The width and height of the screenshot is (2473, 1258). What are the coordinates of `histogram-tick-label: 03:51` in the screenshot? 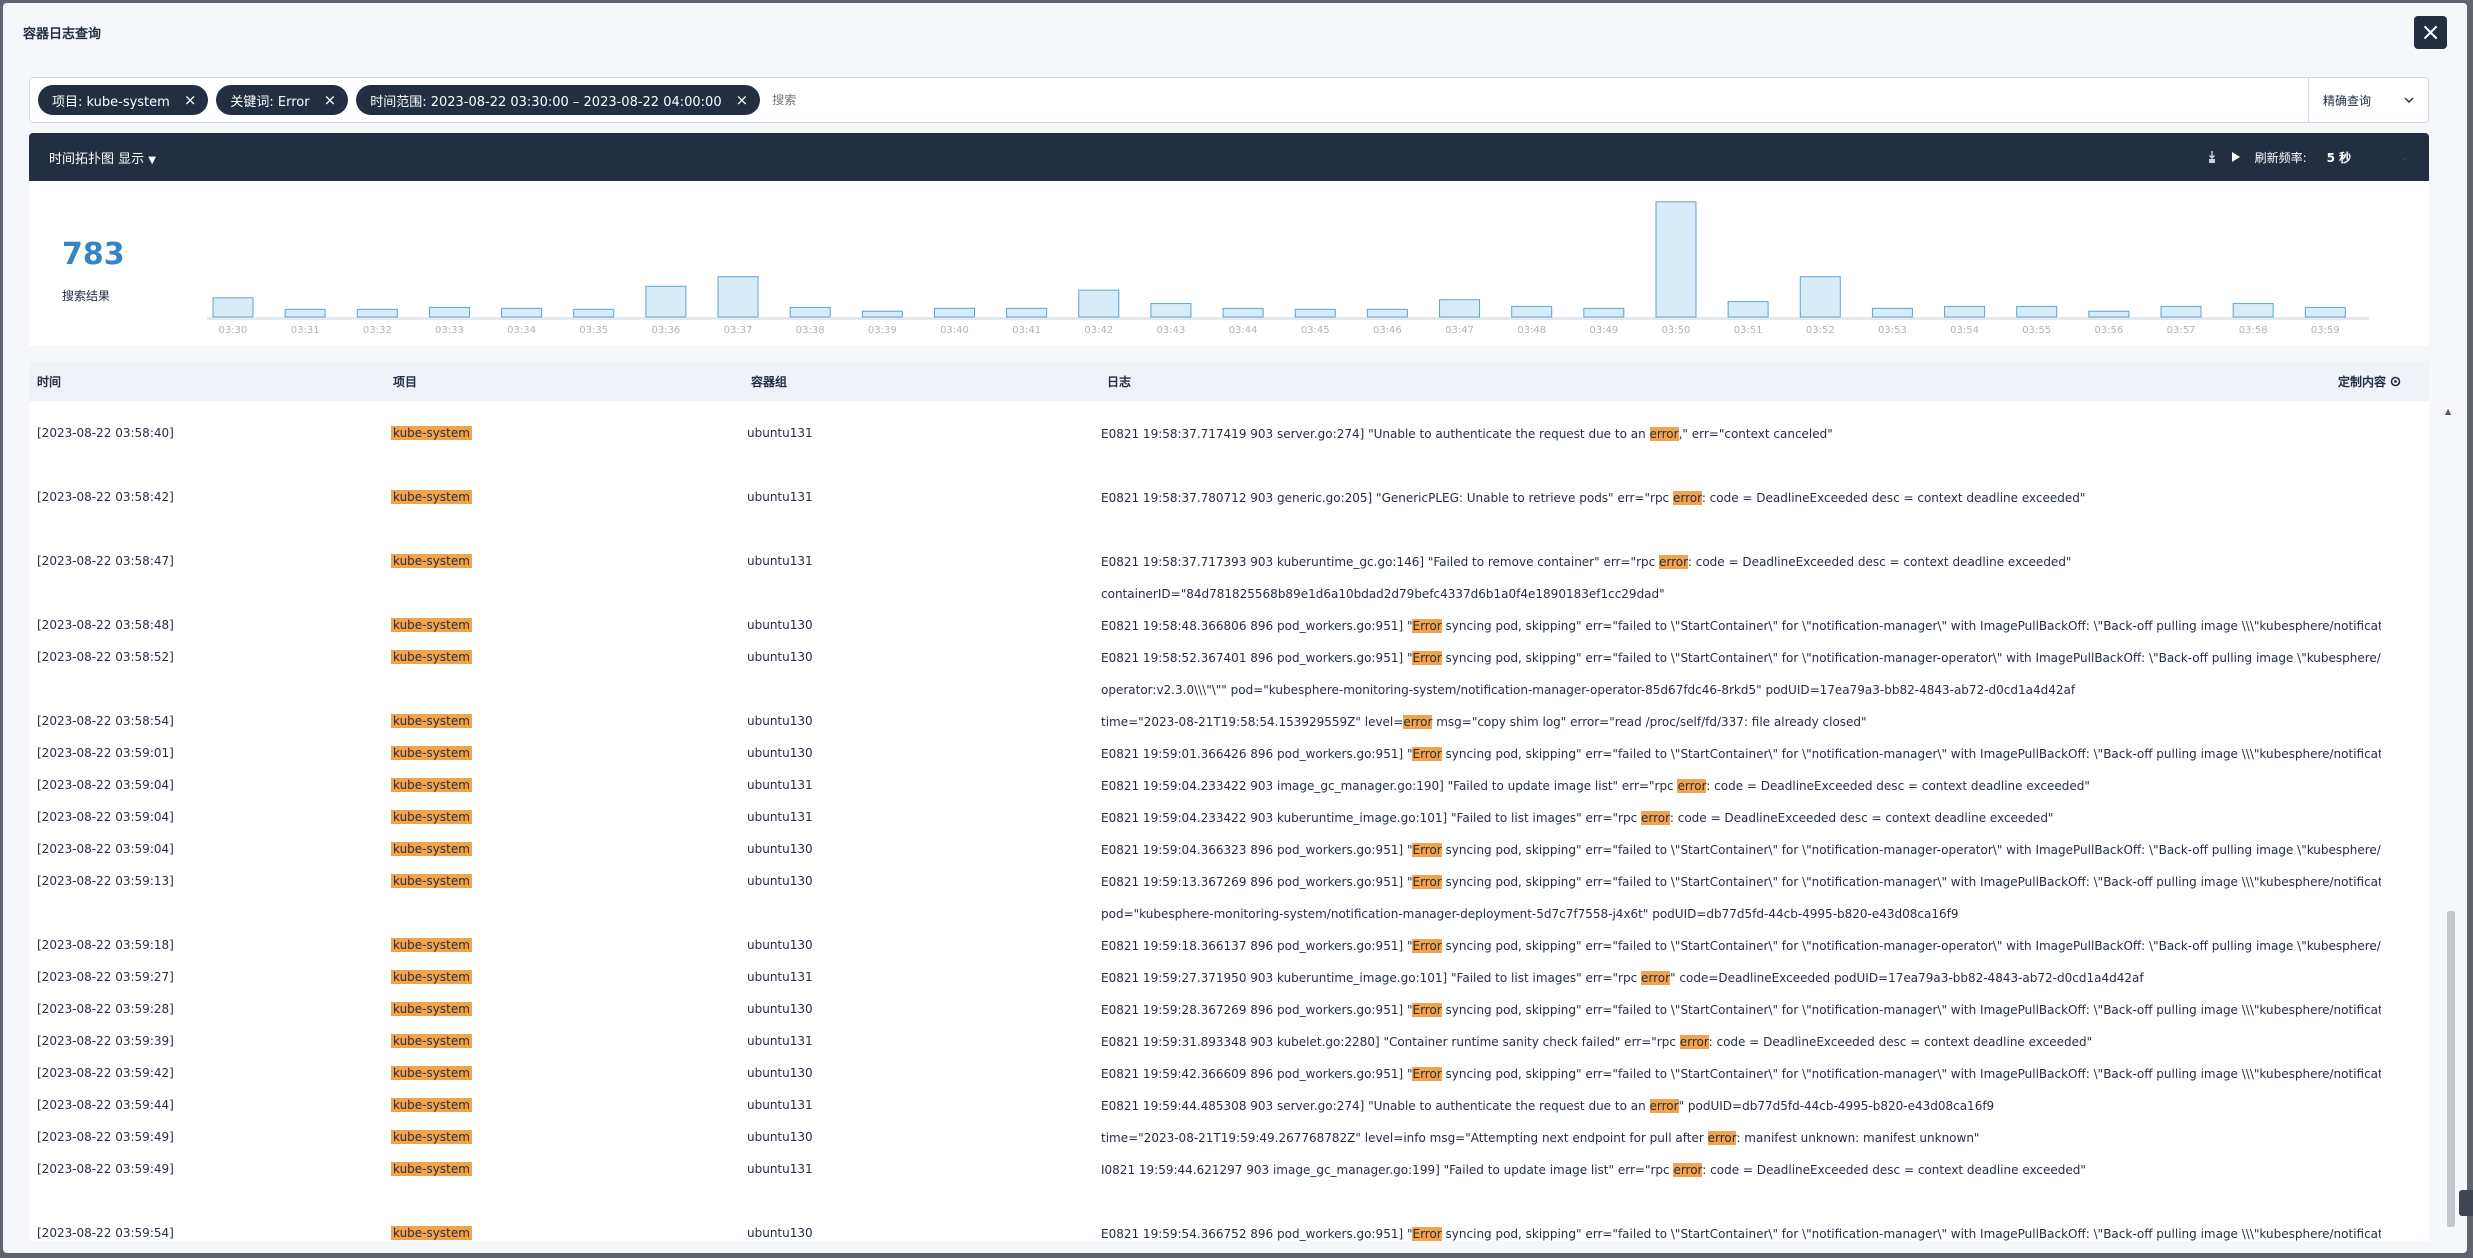 It's located at (1748, 330).